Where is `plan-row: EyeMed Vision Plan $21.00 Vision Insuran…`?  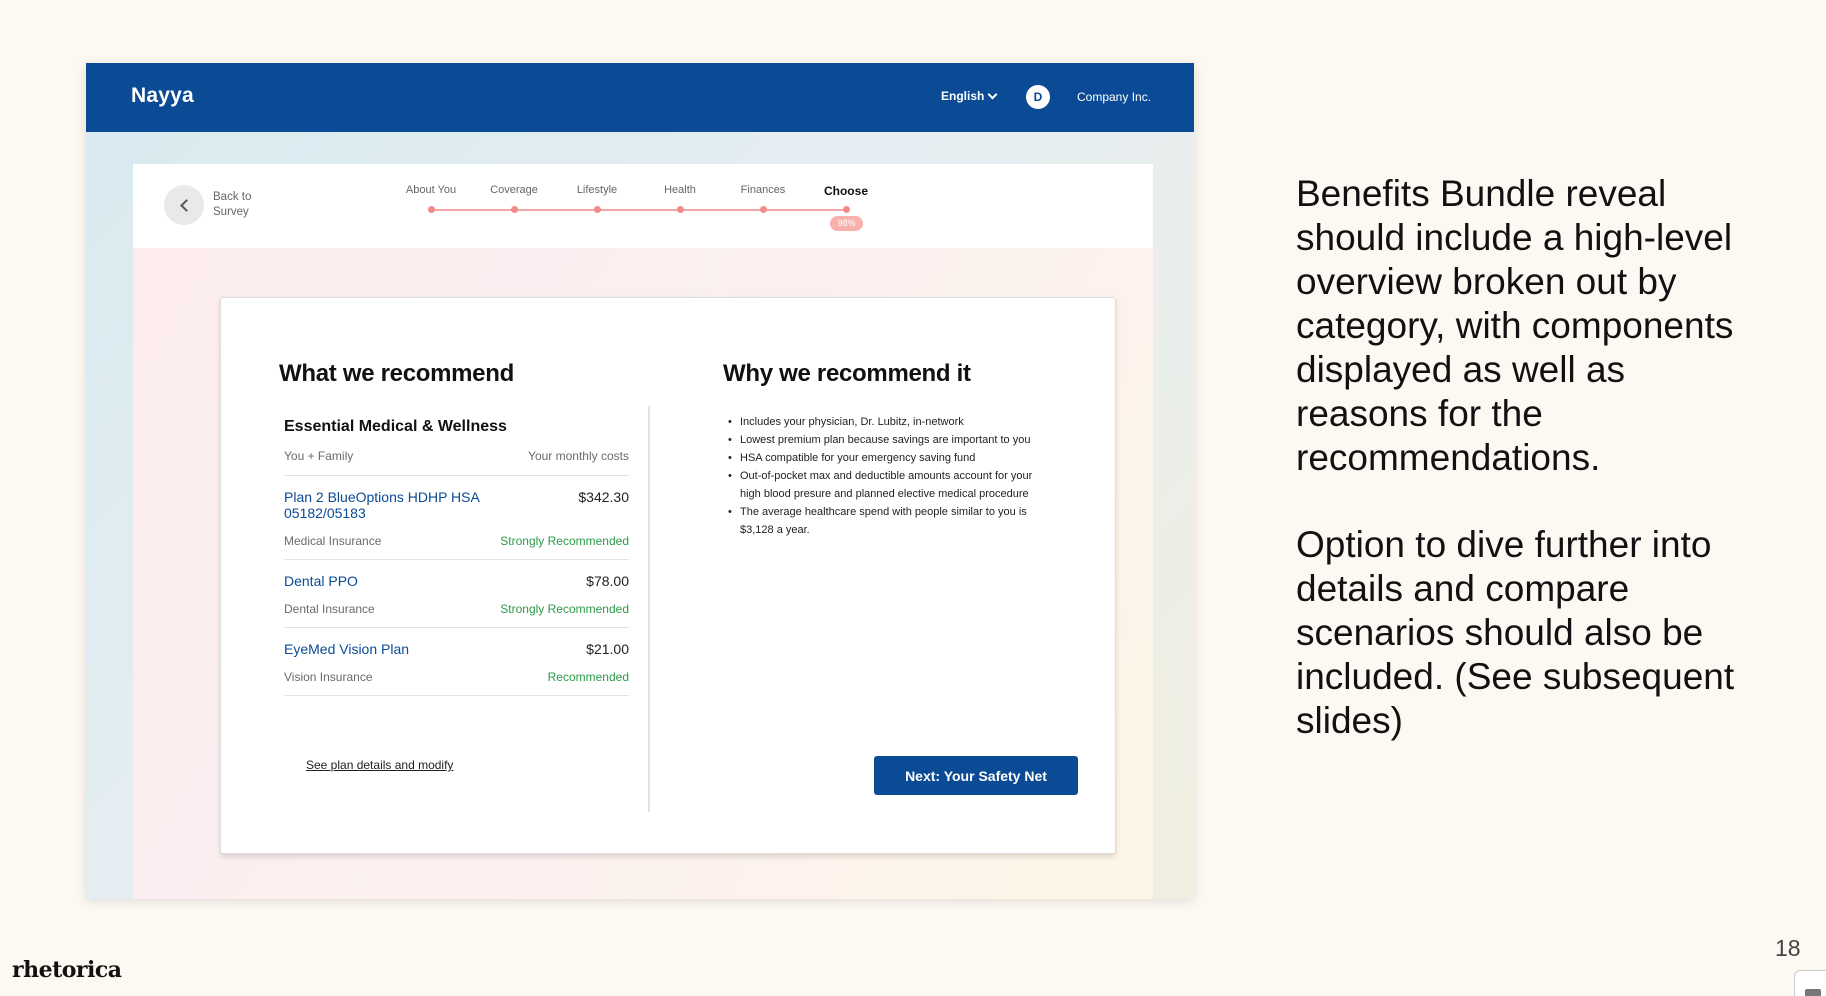
plan-row: EyeMed Vision Plan $21.00 Vision Insuran… is located at coordinates (456, 662).